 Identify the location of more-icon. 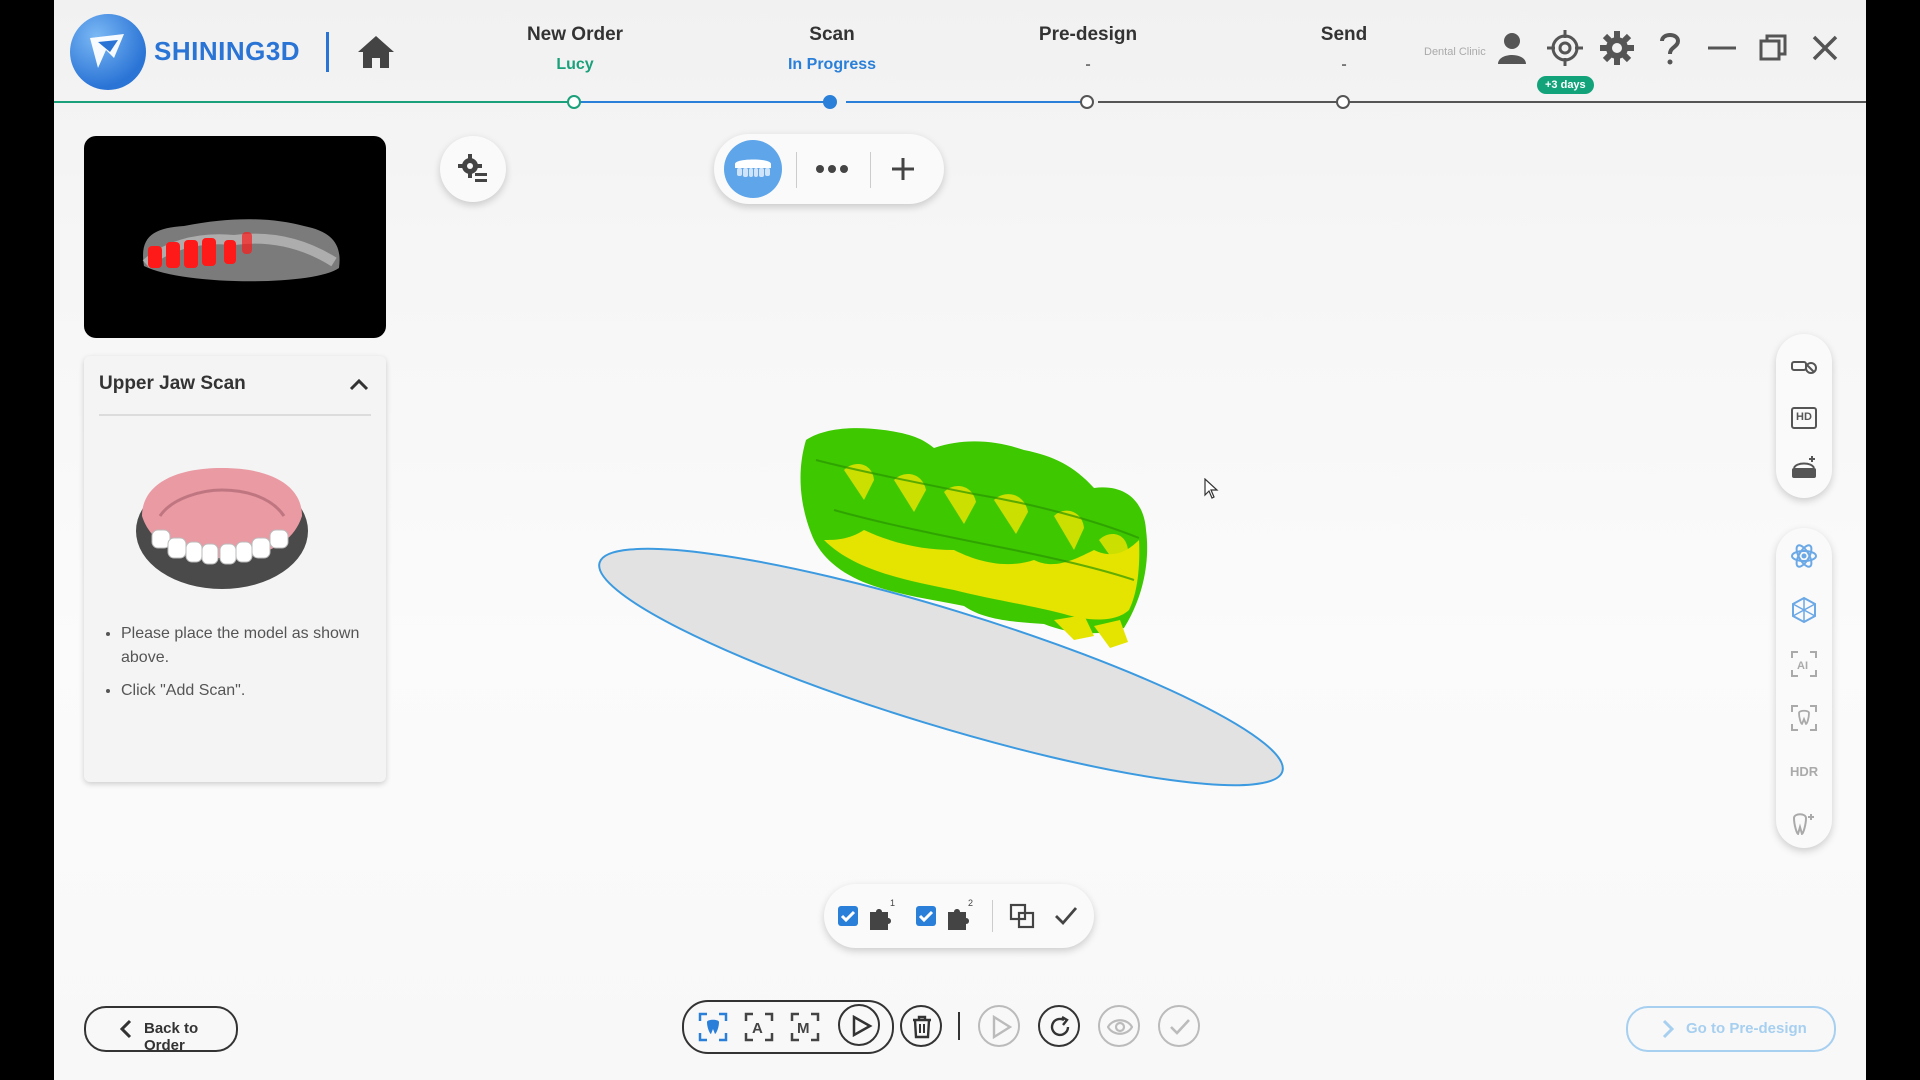
(832, 169).